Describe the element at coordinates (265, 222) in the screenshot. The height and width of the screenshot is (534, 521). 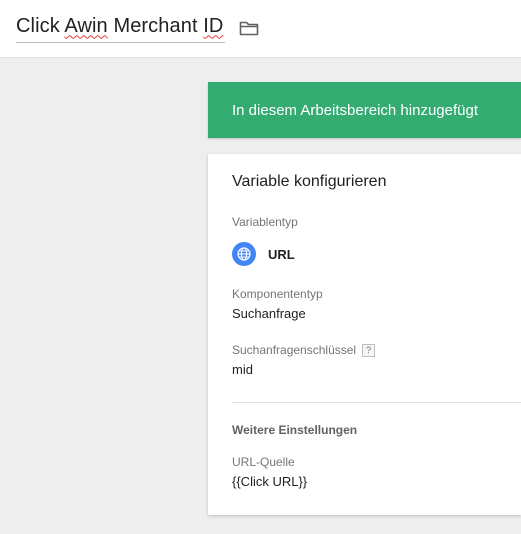
I see `variable-type-label: Variablentyp` at that location.